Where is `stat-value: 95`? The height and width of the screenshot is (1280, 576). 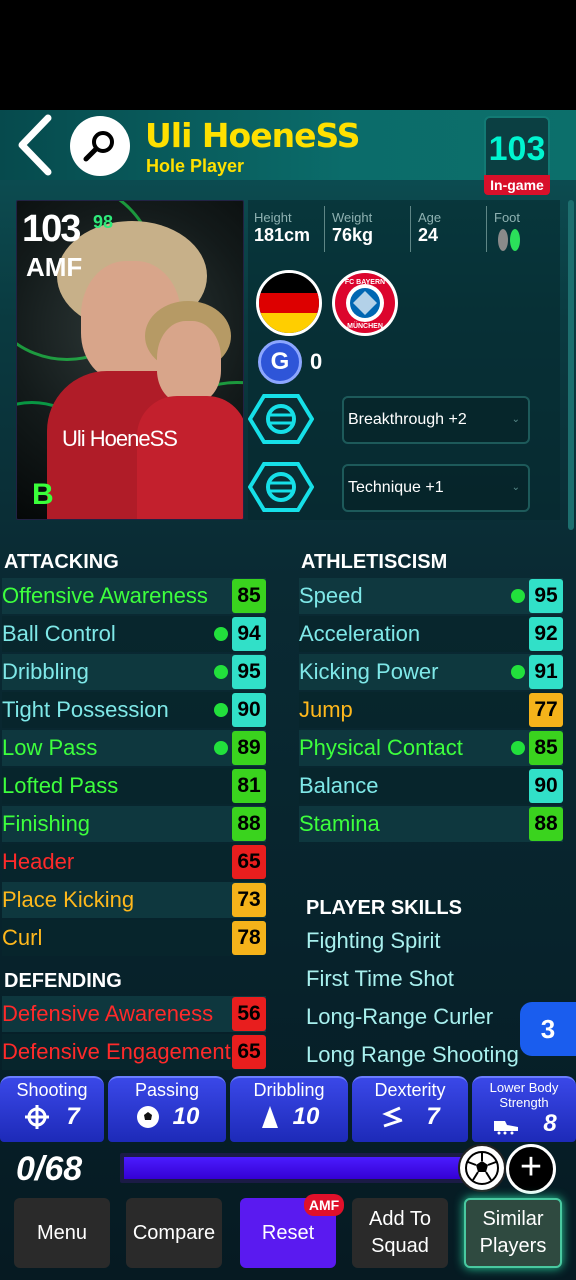
stat-value: 95 is located at coordinates (546, 596).